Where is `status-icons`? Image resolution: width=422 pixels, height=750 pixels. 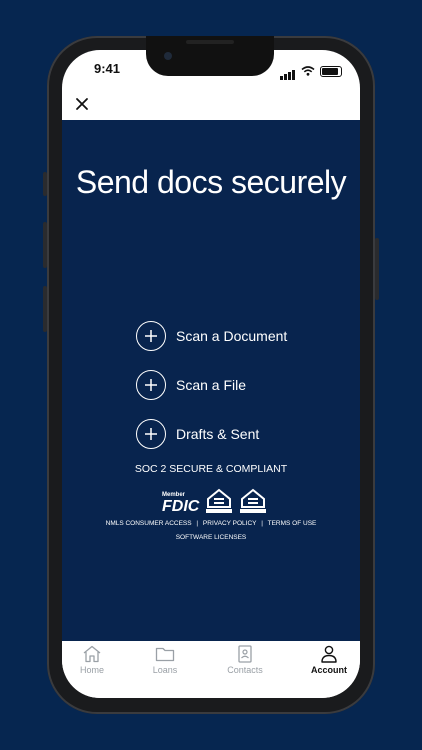 status-icons is located at coordinates (311, 71).